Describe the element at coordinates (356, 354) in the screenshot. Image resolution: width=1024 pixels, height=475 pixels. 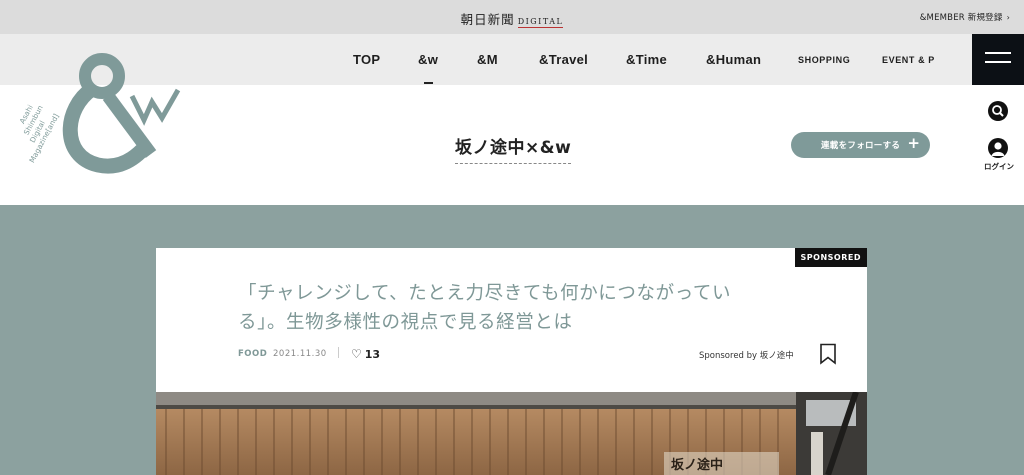
I see `heart-icon: ♡` at that location.